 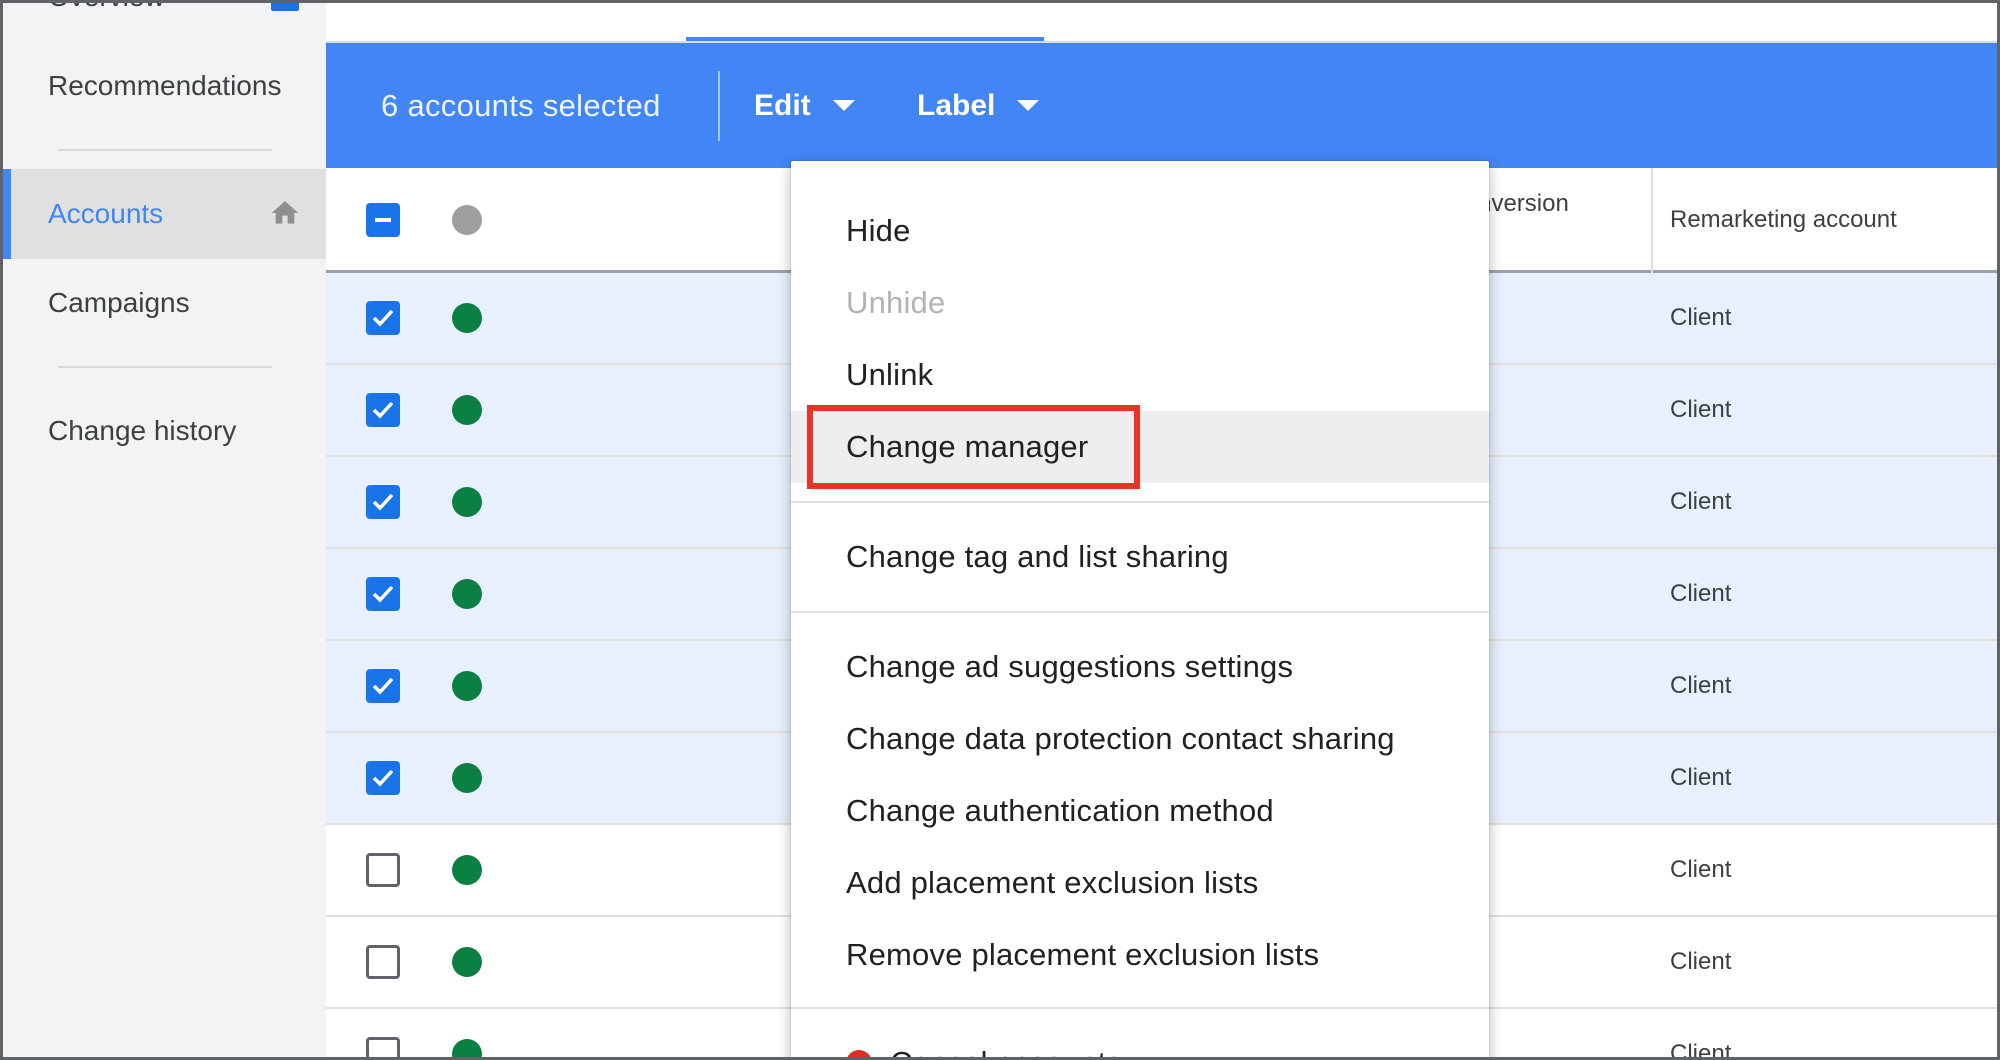 I want to click on sidebar-item-label: Accounts, so click(x=106, y=213).